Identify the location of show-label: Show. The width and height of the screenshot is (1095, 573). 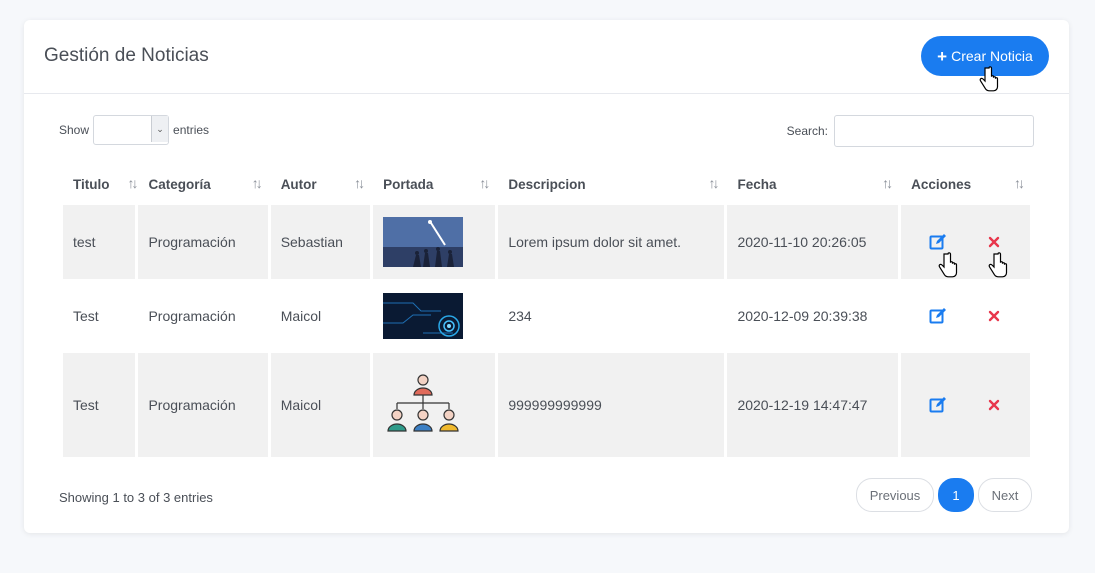
(74, 130).